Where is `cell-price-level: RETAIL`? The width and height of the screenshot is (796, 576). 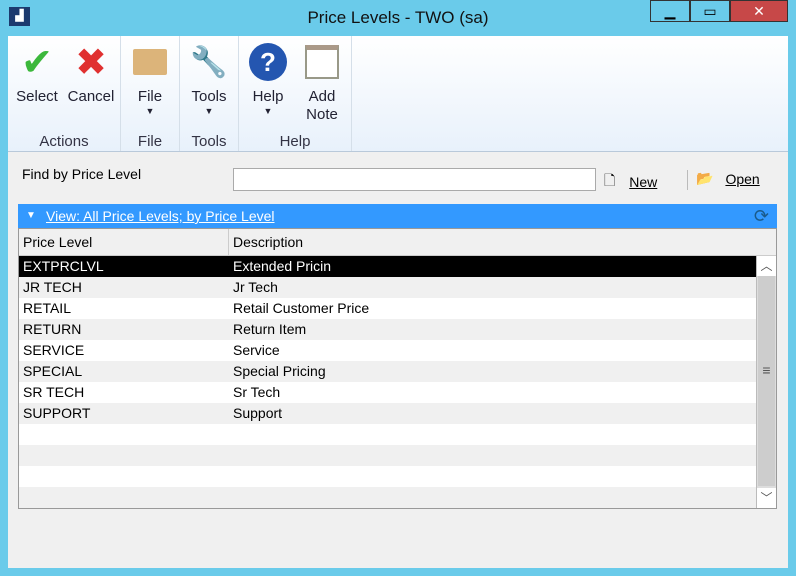
cell-price-level: RETAIL is located at coordinates (47, 308).